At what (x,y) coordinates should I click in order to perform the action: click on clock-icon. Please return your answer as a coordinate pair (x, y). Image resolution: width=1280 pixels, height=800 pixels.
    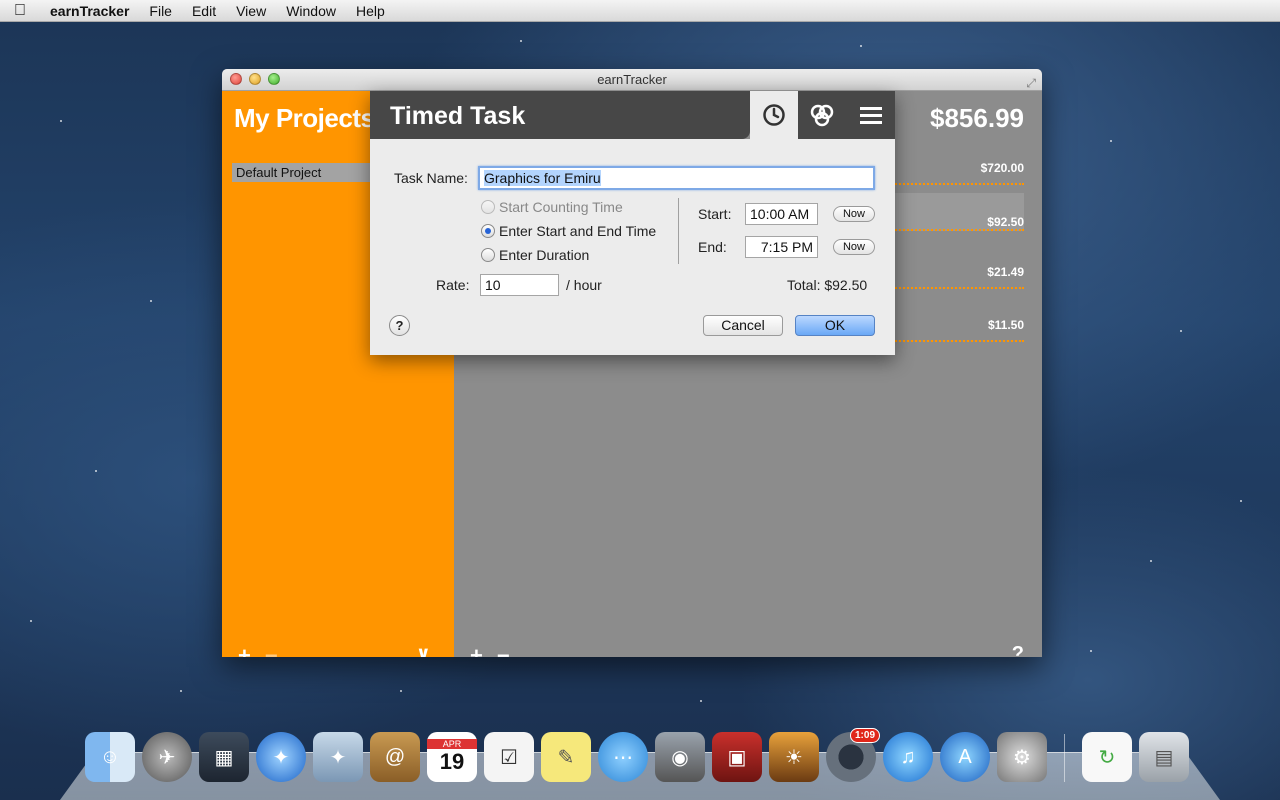
    Looking at the image, I should click on (774, 115).